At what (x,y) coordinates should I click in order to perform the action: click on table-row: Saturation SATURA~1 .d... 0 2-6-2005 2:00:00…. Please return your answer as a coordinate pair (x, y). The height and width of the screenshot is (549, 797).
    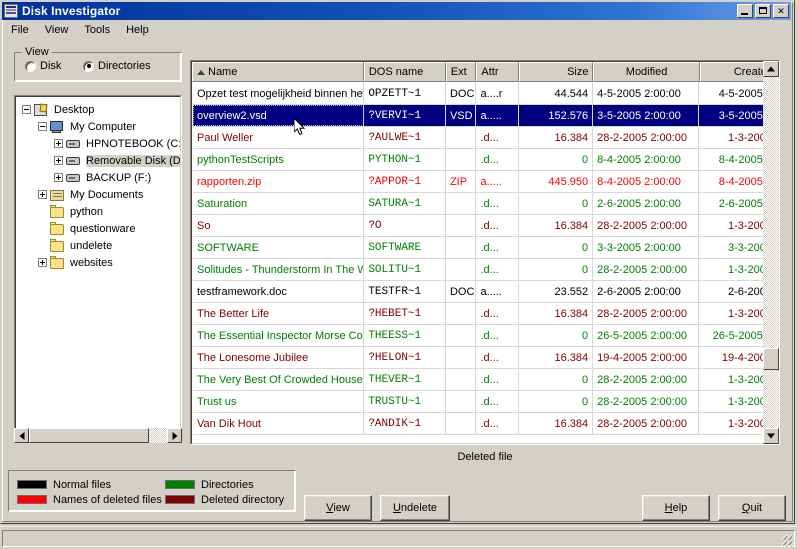
    Looking at the image, I should click on (485, 204).